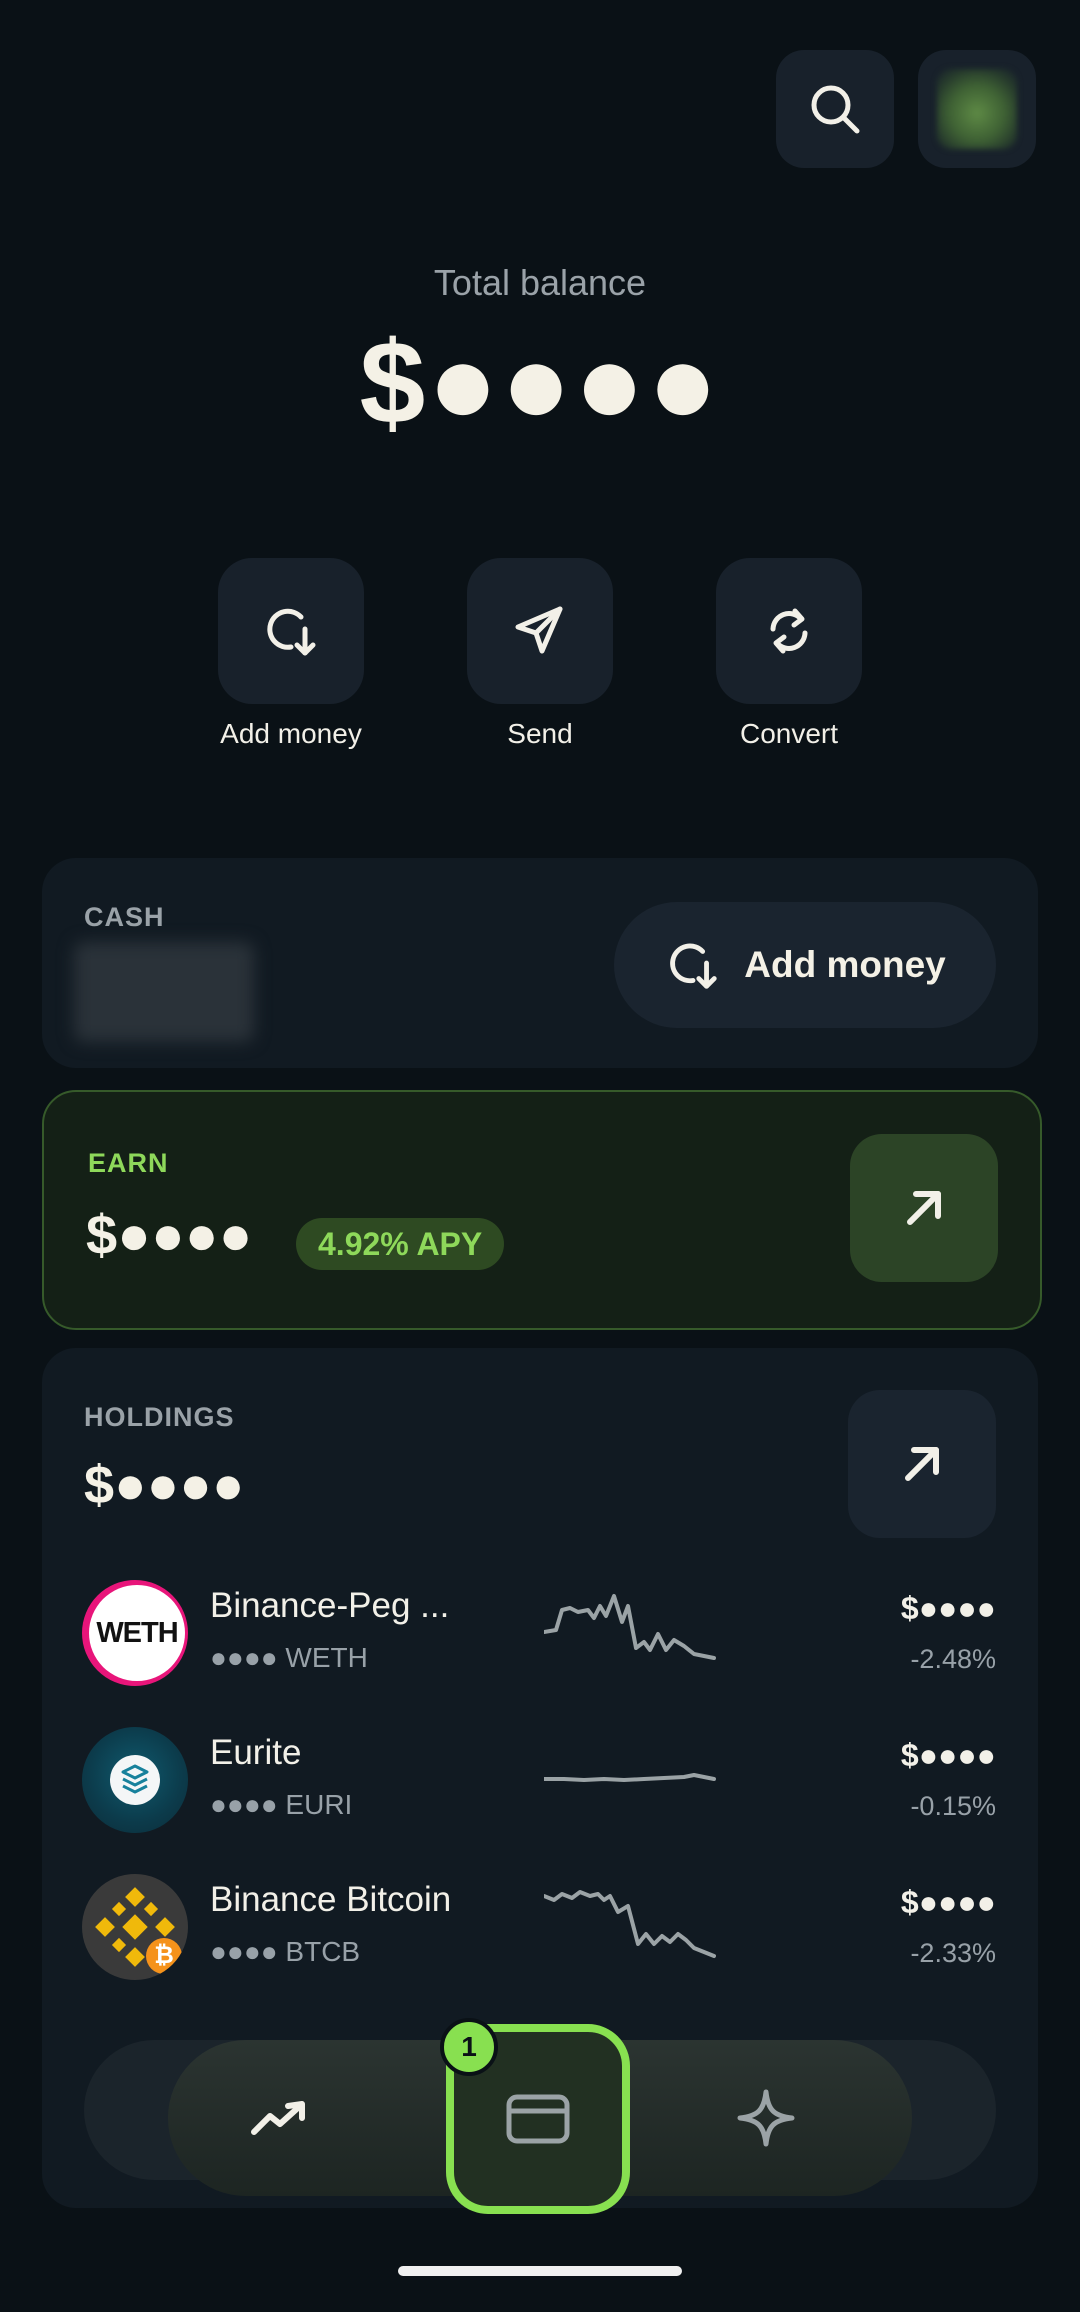  I want to click on home-indicator, so click(540, 2271).